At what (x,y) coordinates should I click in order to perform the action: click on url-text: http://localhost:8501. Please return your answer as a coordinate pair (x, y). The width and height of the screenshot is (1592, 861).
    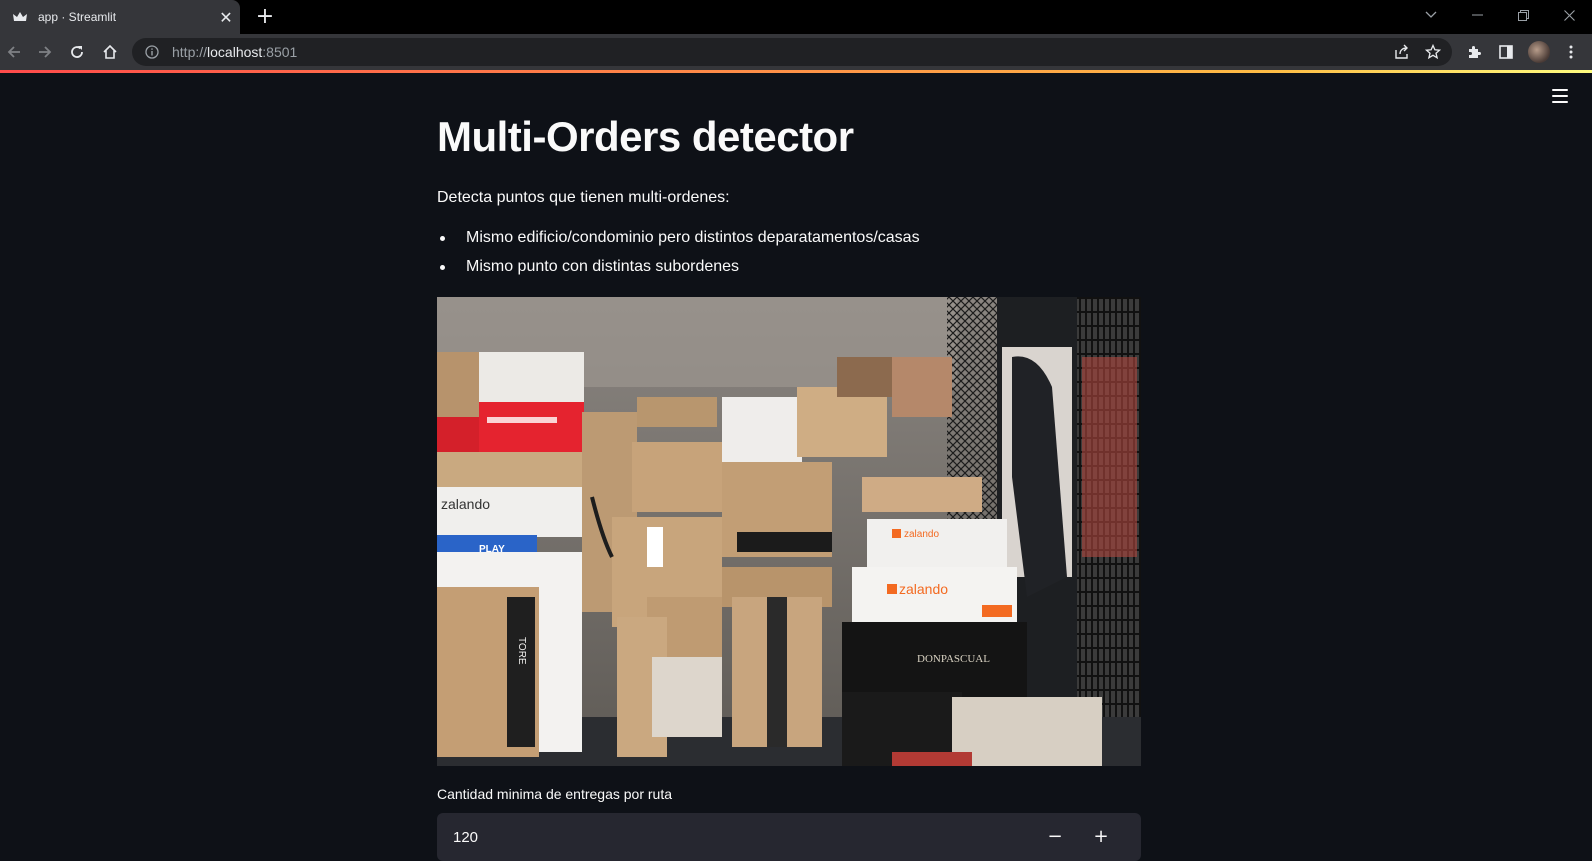
    Looking at the image, I should click on (234, 52).